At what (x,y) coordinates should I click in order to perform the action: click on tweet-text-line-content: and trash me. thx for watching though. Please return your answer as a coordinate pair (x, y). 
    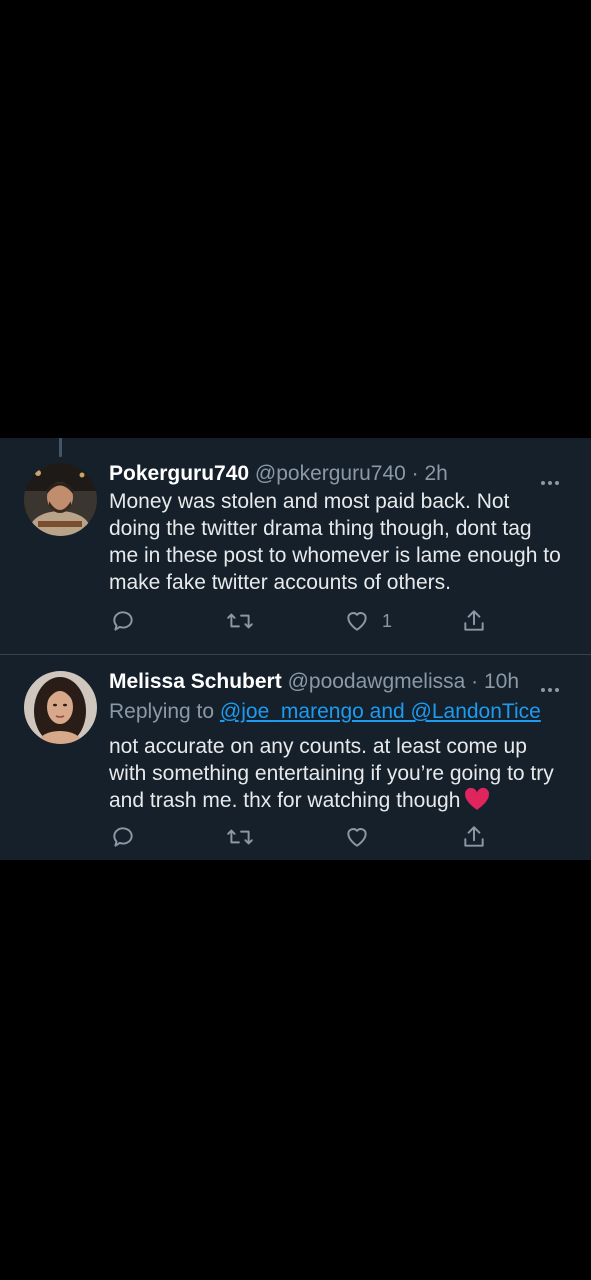
    Looking at the image, I should click on (285, 800).